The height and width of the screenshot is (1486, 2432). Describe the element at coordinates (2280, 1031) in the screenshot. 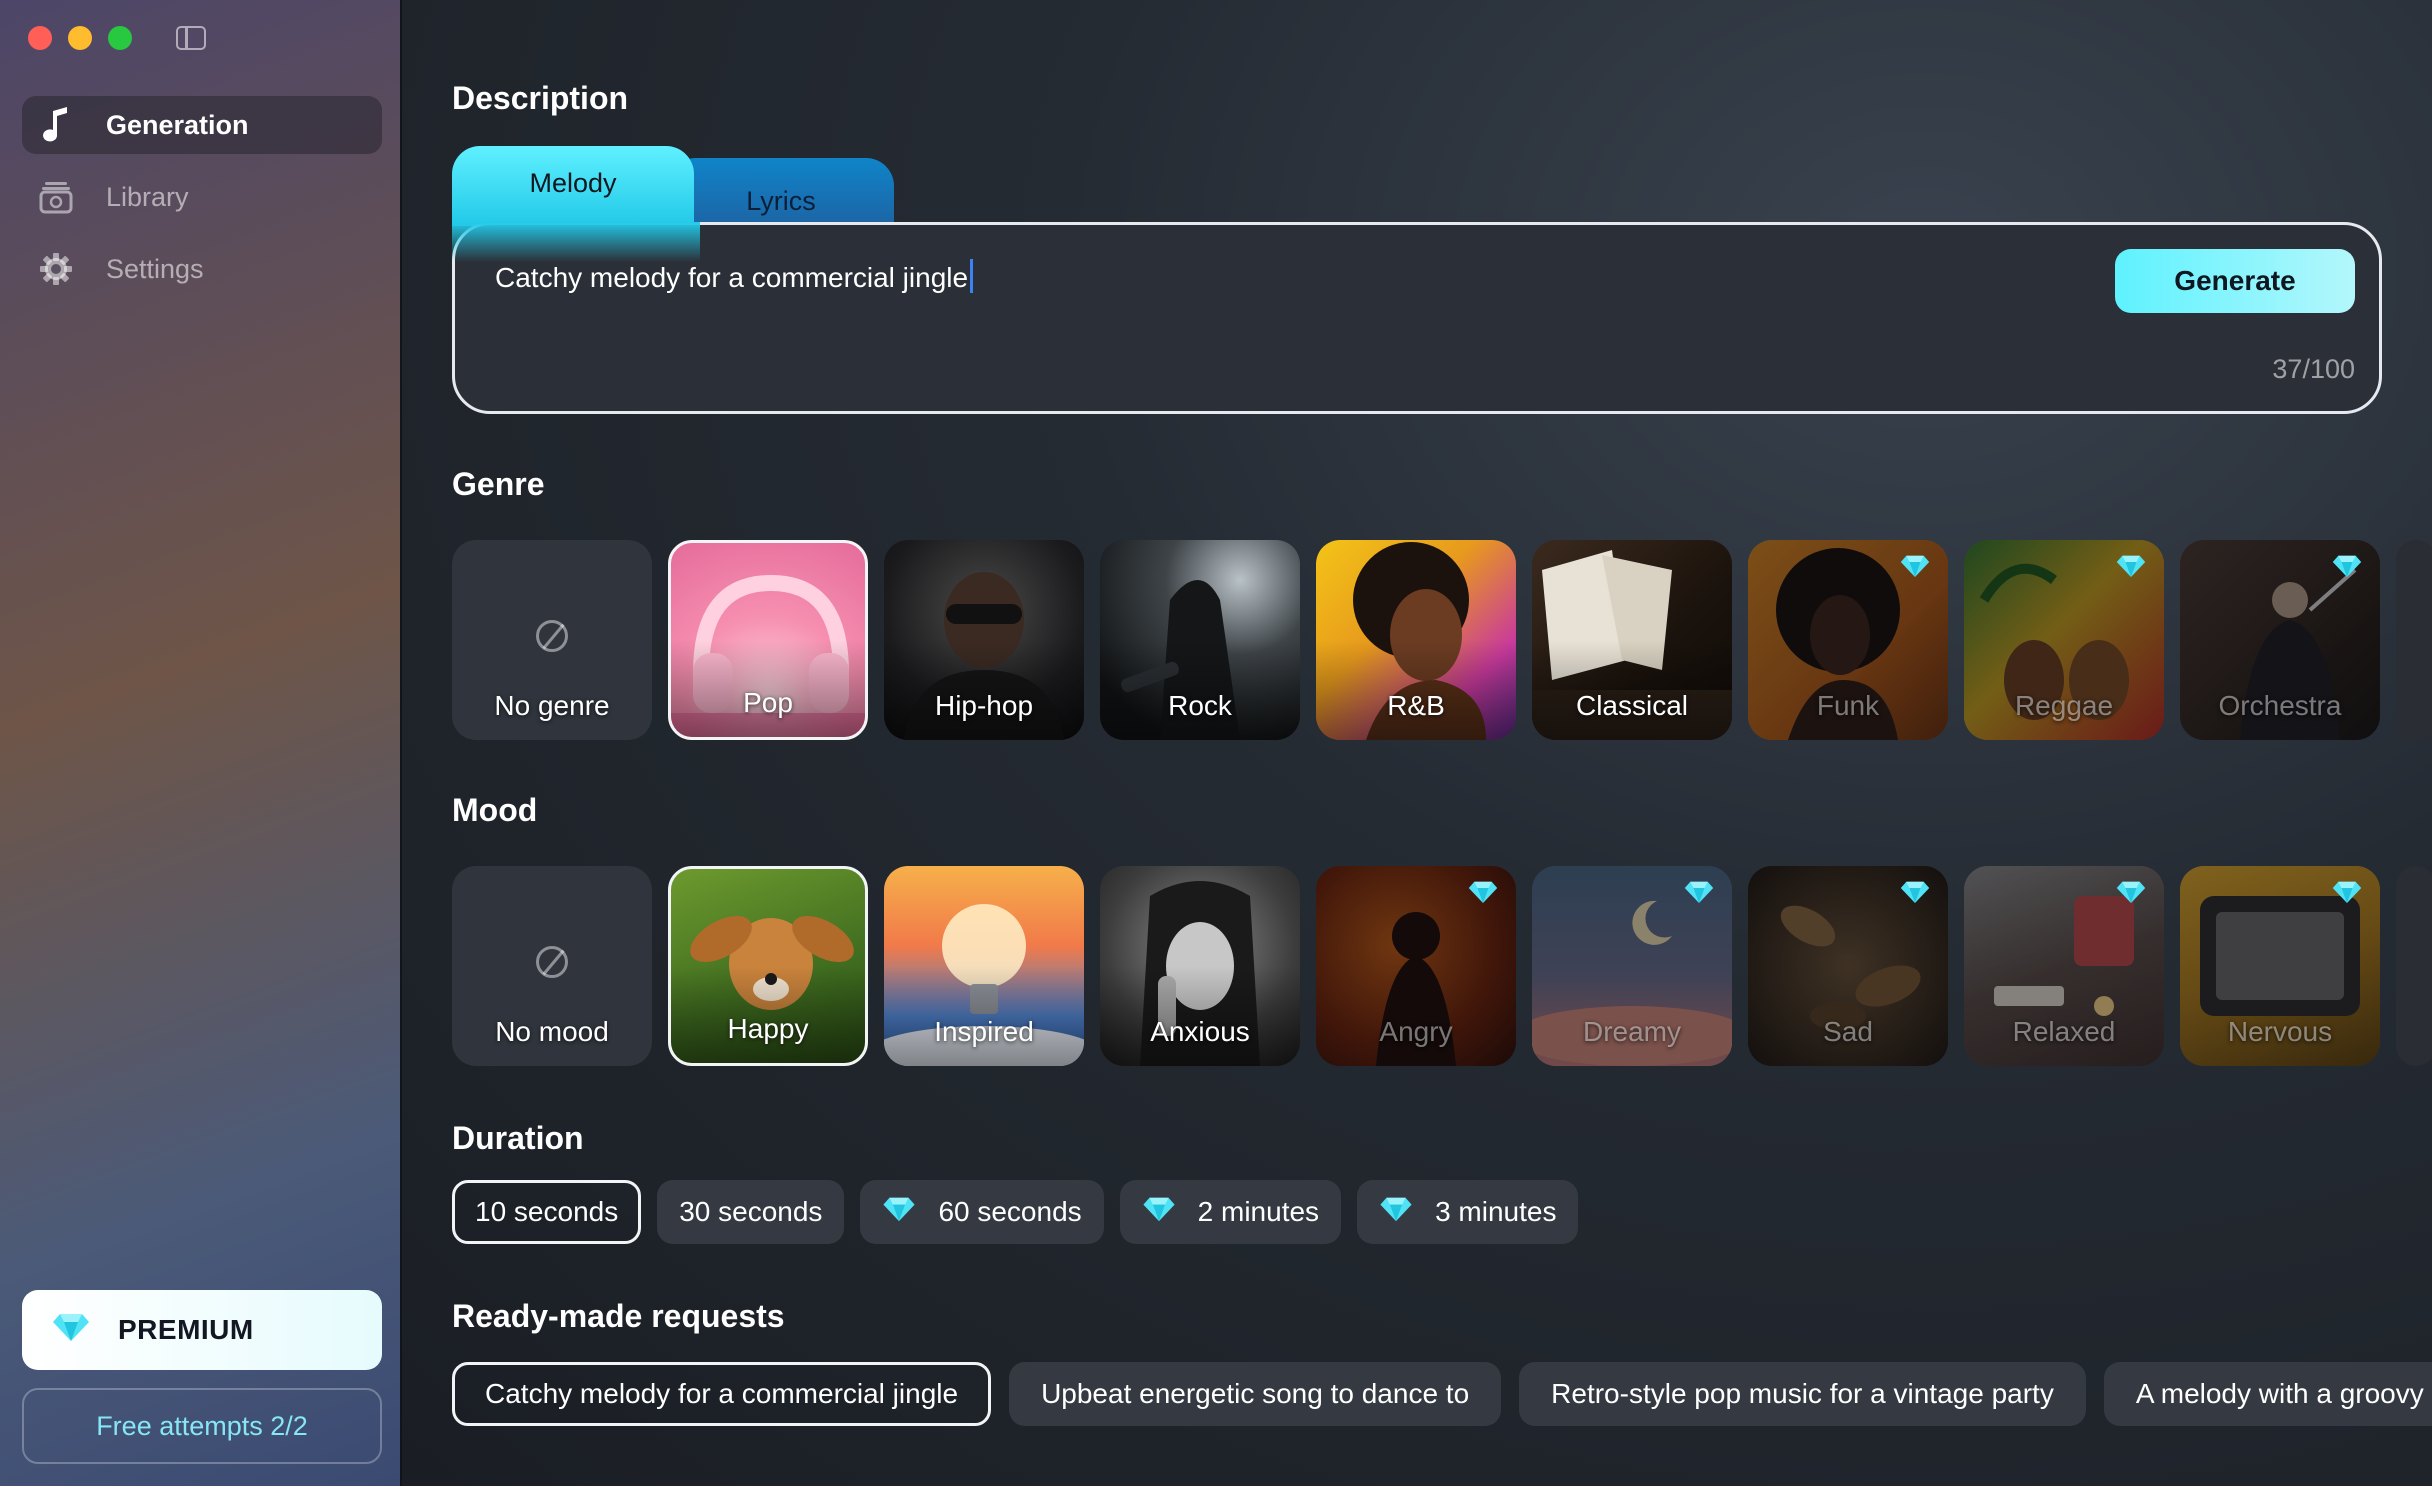

I see `card-label: Nervous` at that location.